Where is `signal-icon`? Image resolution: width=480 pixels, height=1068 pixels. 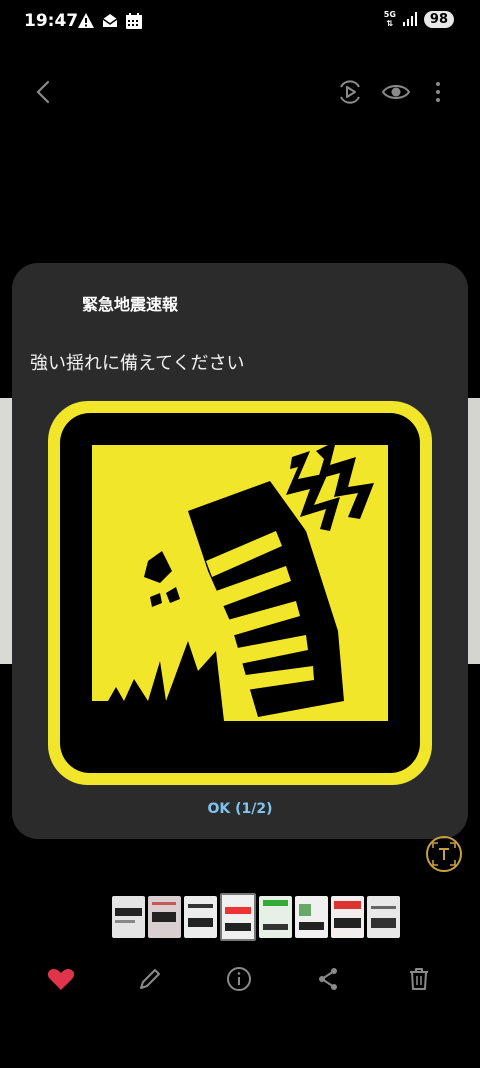
signal-icon is located at coordinates (409, 19).